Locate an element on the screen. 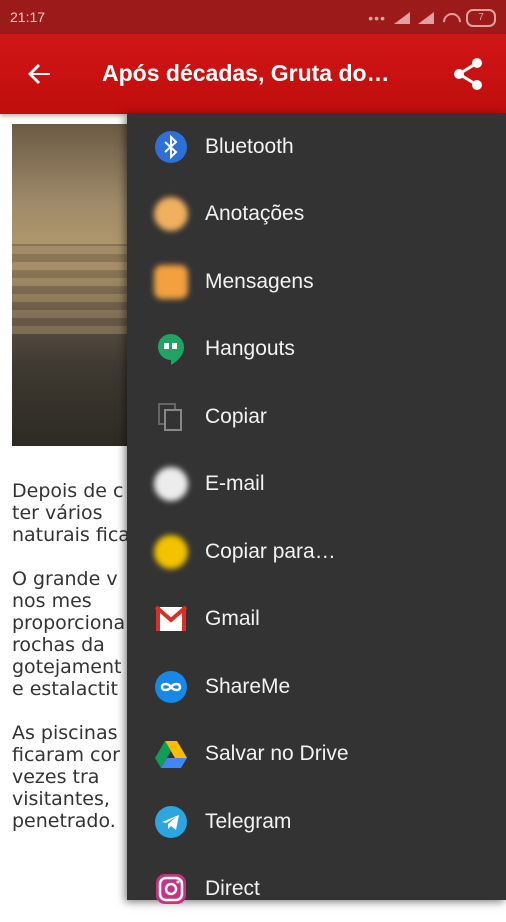  back-arrow-icon is located at coordinates (40, 74).